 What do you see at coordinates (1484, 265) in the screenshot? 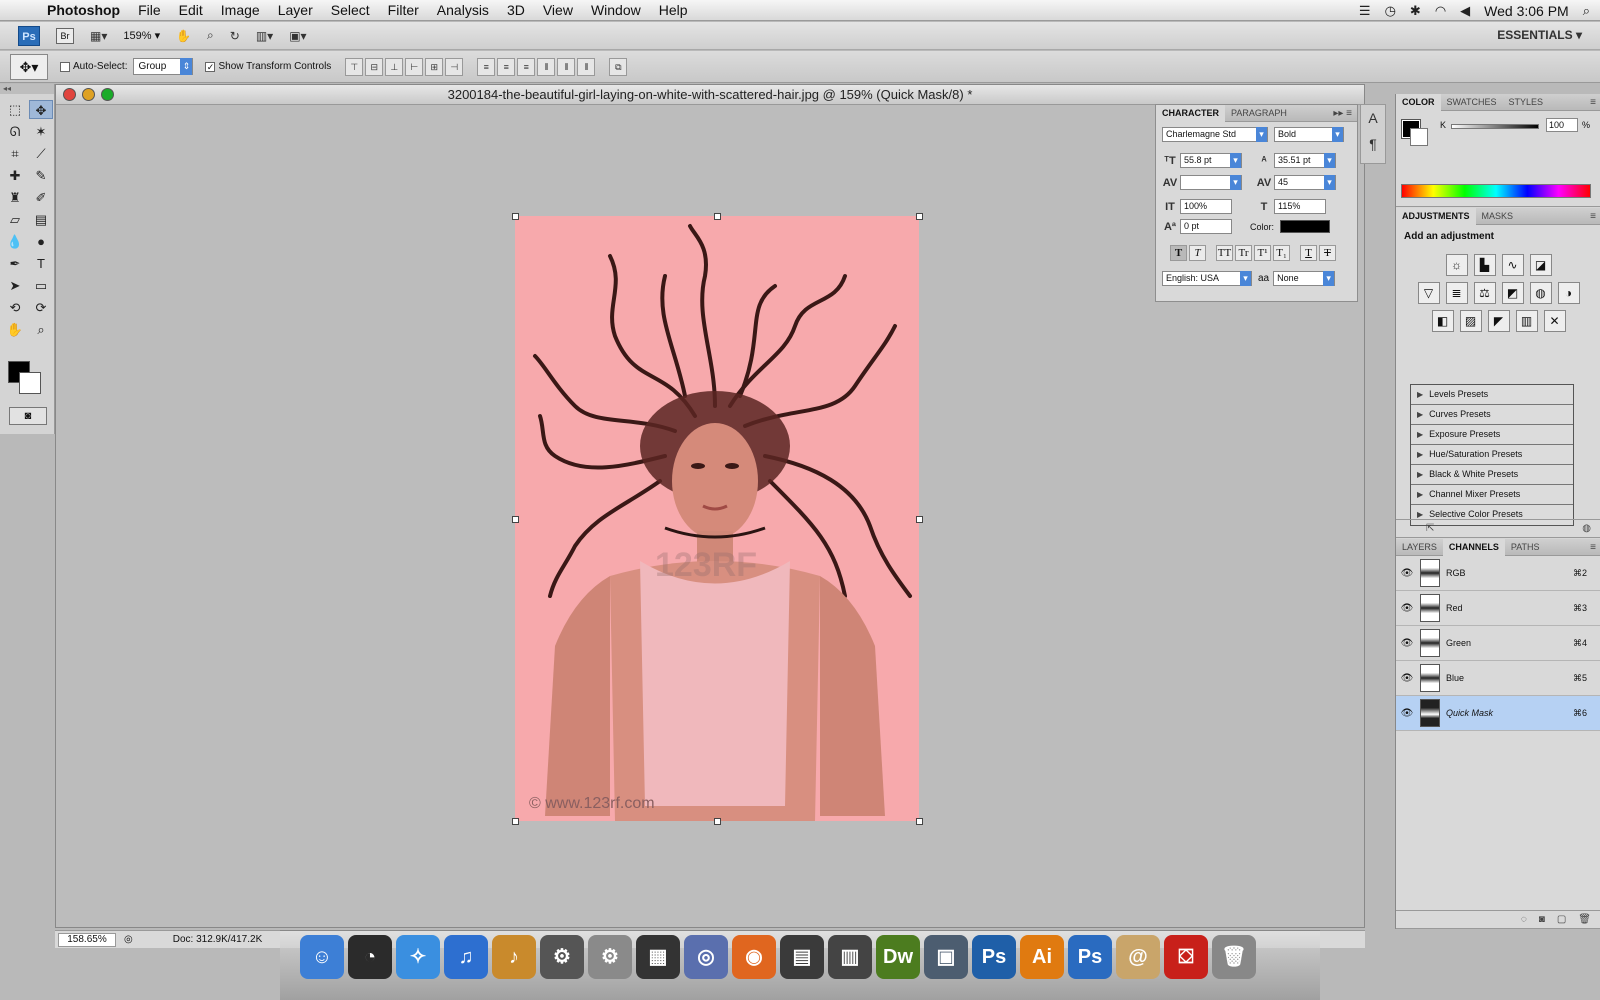
I see `levels-icon: ▙` at bounding box center [1484, 265].